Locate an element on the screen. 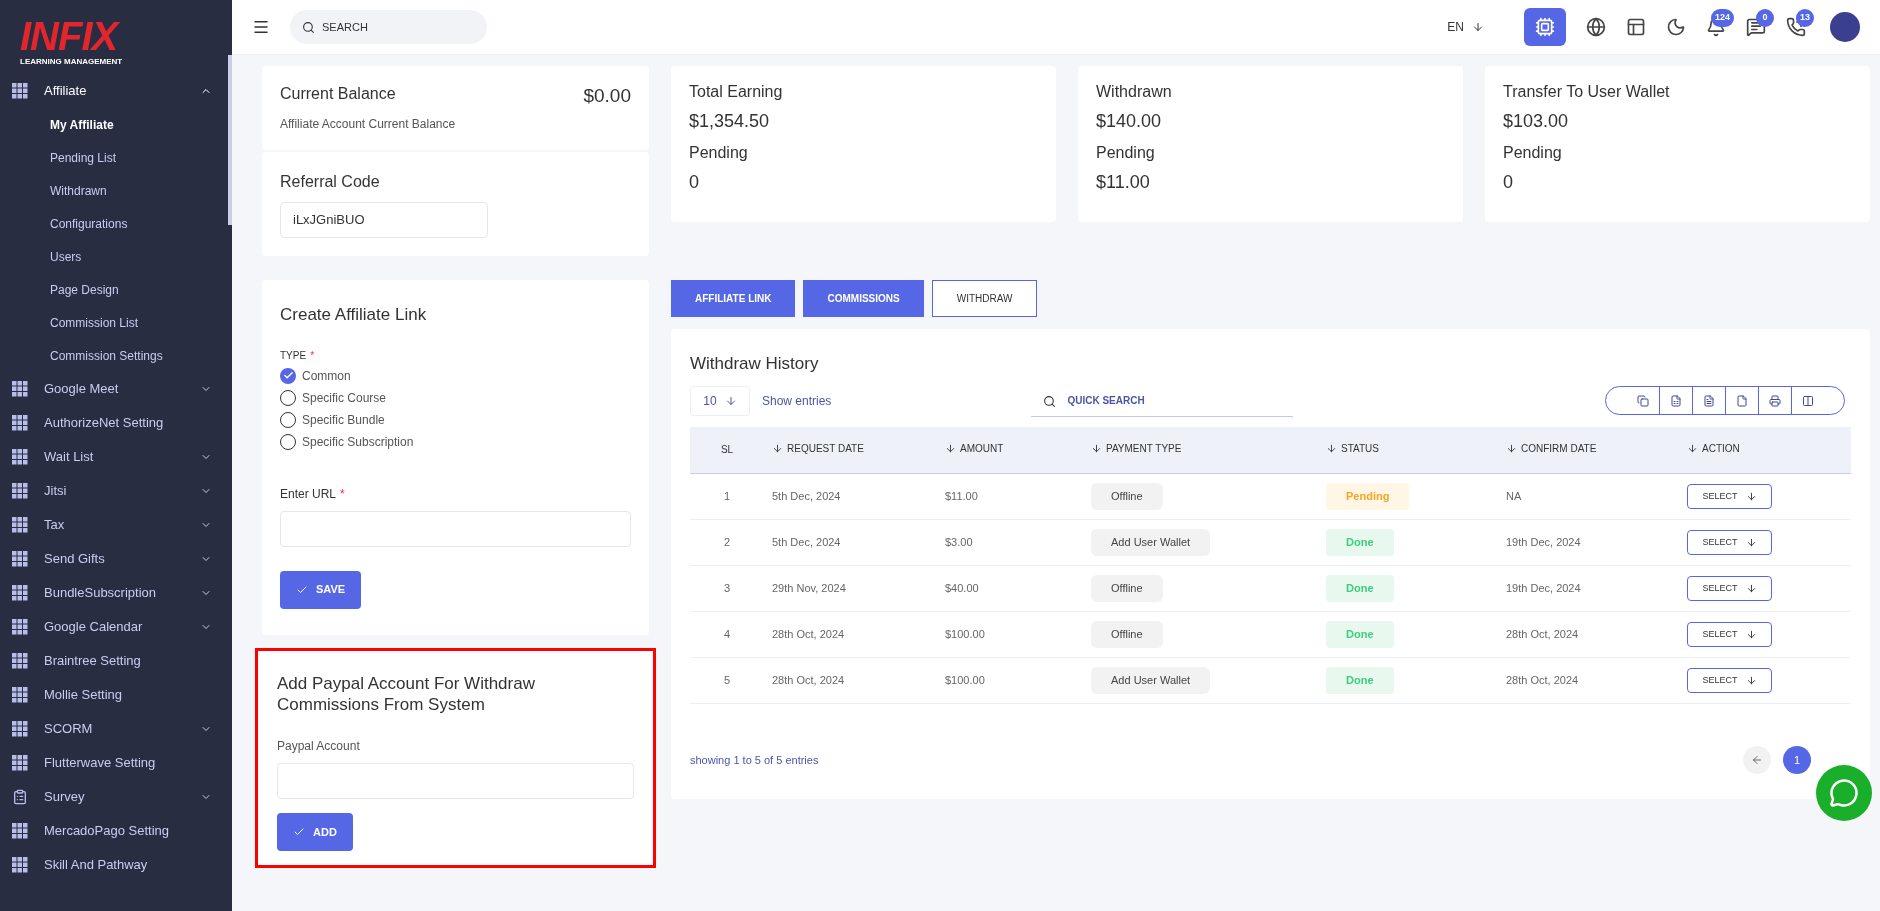  tab: WITHDRAW is located at coordinates (984, 298).